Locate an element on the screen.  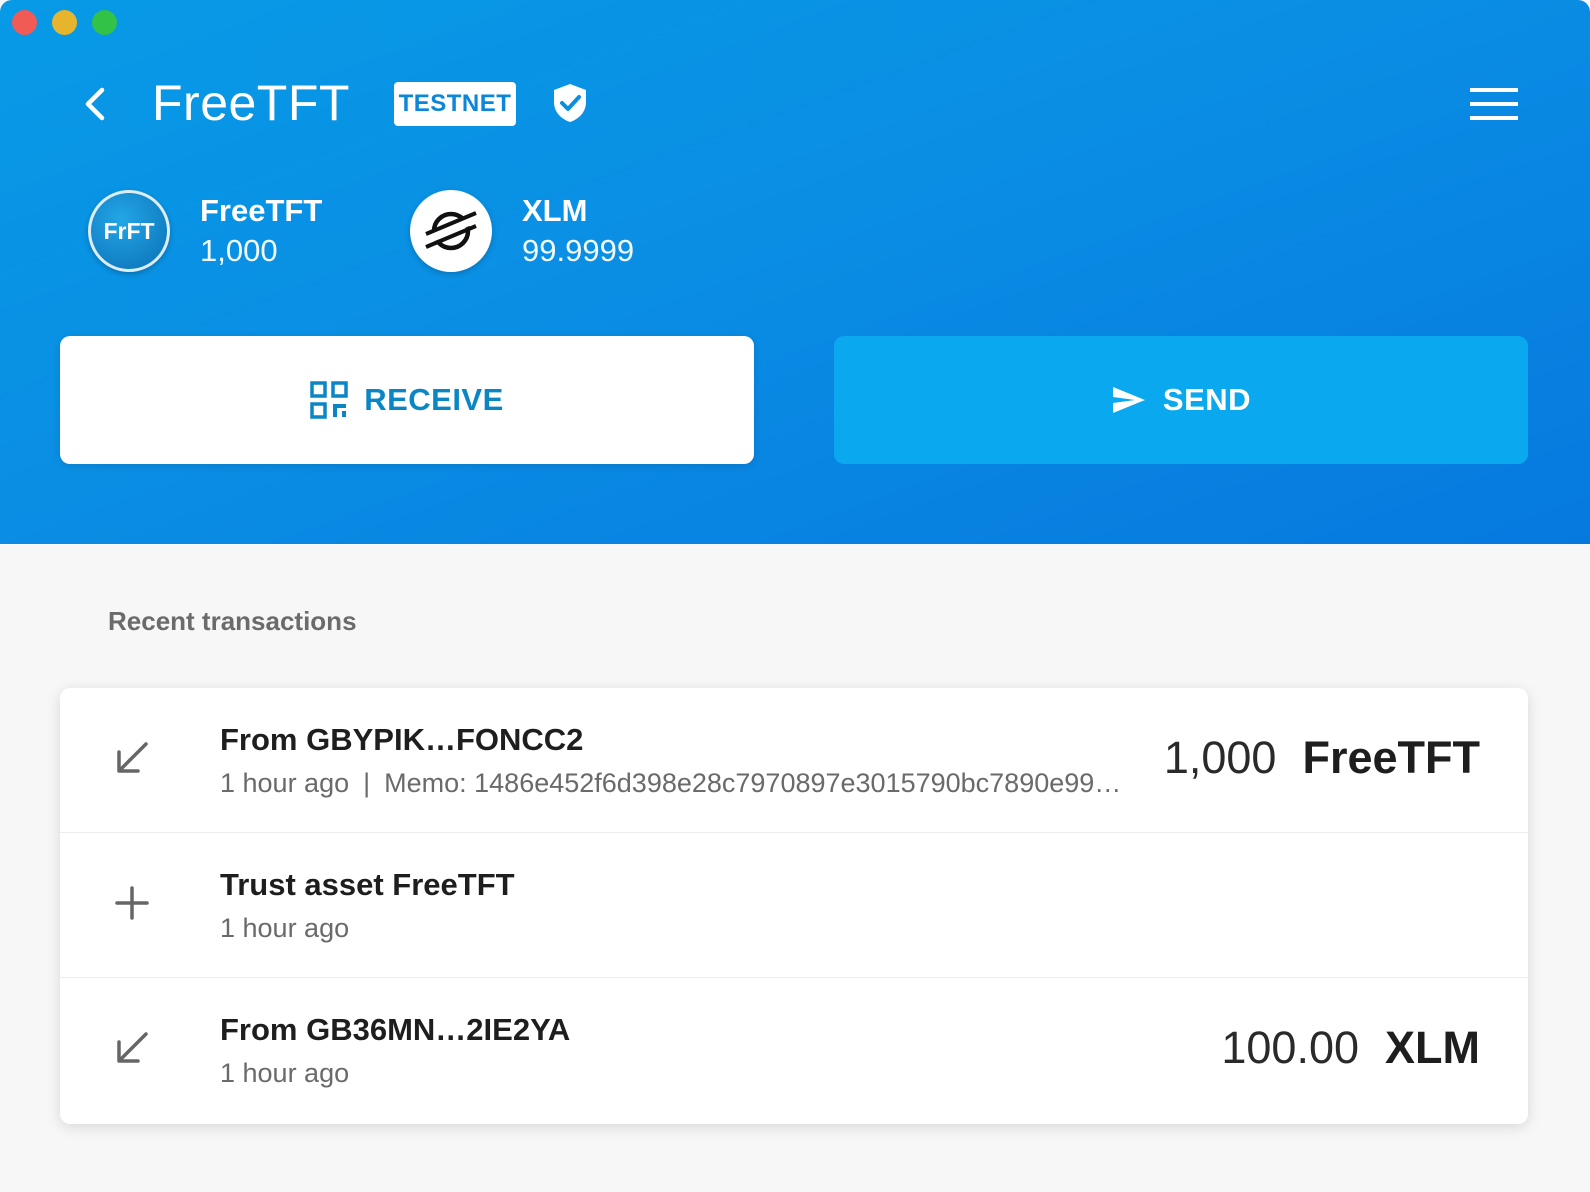
window-minimize-button is located at coordinates (64, 22).